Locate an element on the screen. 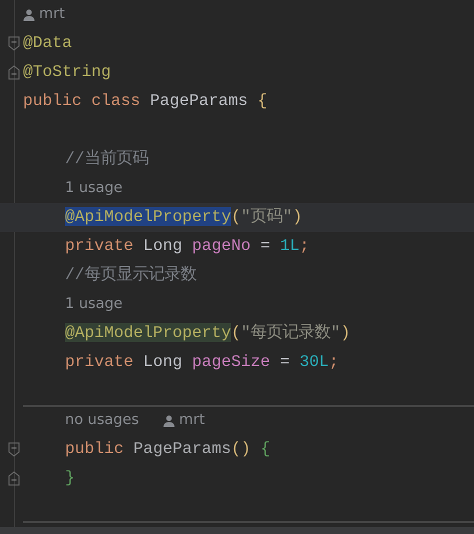 This screenshot has height=534, width=474. code-line: @ApiModelProperty("页码") is located at coordinates (183, 217).